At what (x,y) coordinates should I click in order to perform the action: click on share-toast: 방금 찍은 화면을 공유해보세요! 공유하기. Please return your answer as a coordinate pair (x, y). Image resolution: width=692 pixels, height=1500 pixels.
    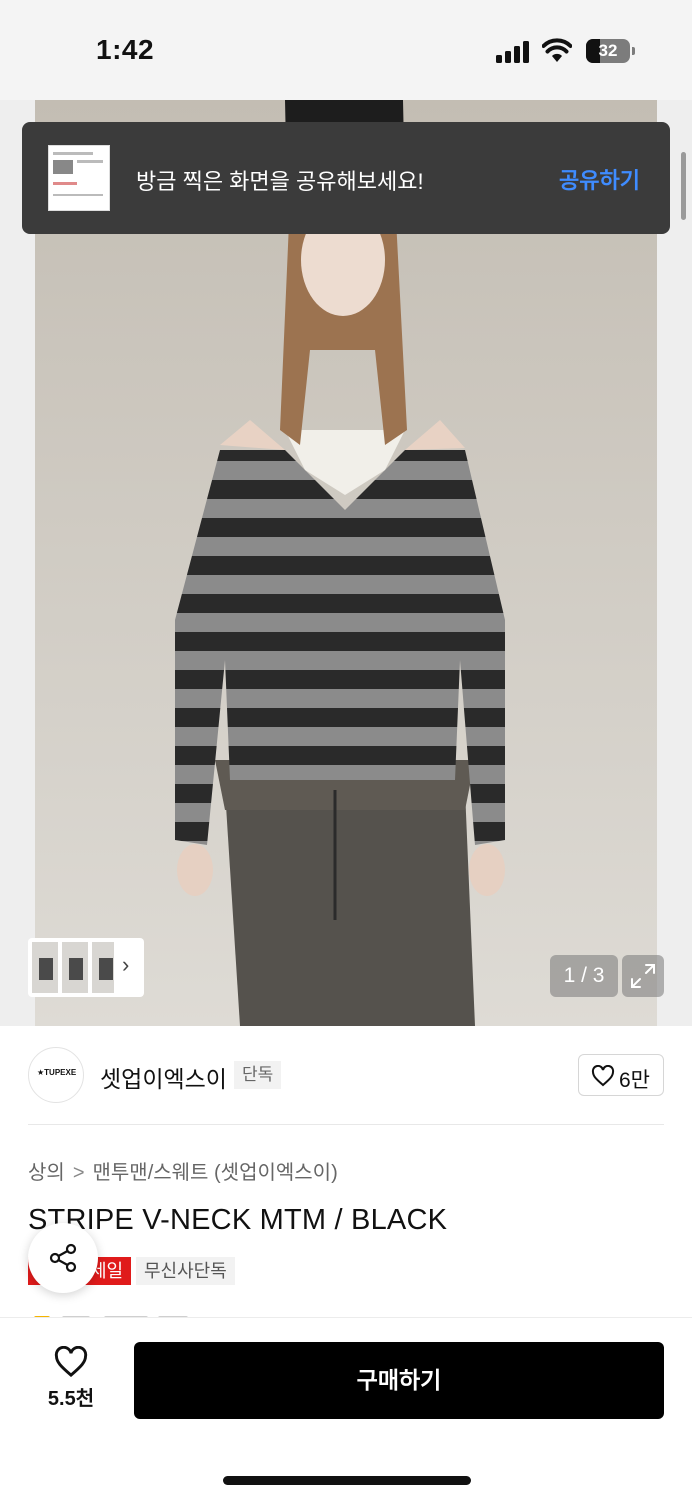
    Looking at the image, I should click on (346, 178).